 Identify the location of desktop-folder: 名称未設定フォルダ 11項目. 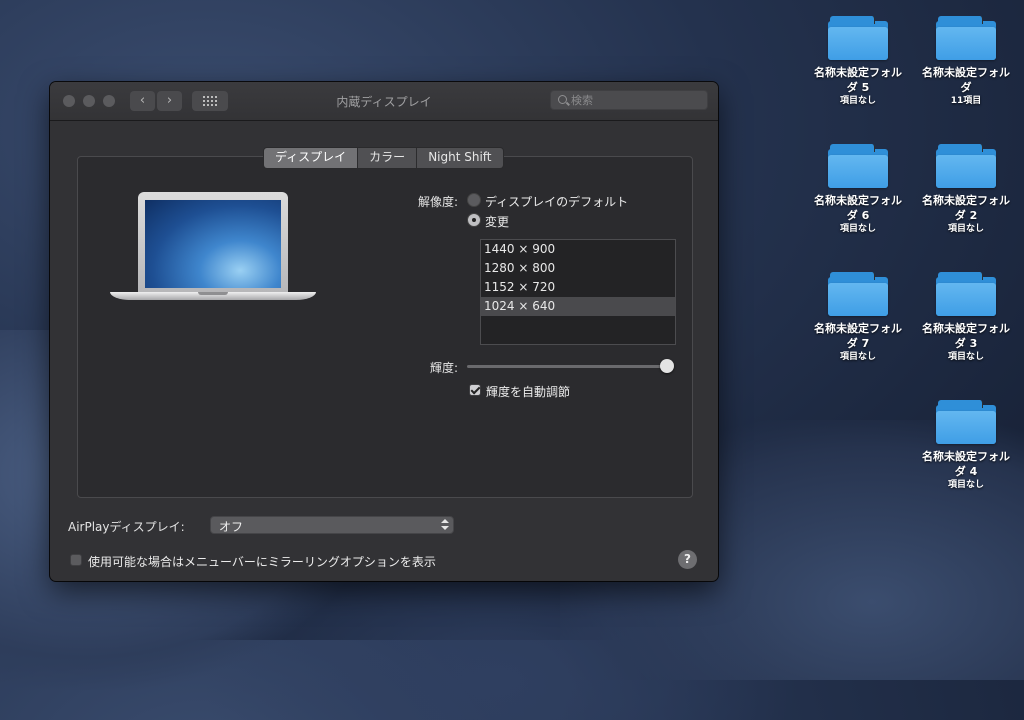
(966, 61).